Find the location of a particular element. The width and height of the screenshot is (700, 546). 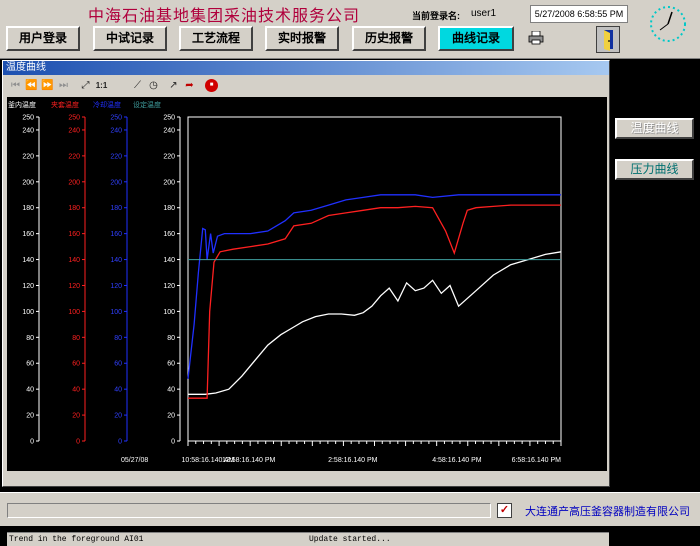

pressure-curve-button: 压力曲线 is located at coordinates (654, 169).